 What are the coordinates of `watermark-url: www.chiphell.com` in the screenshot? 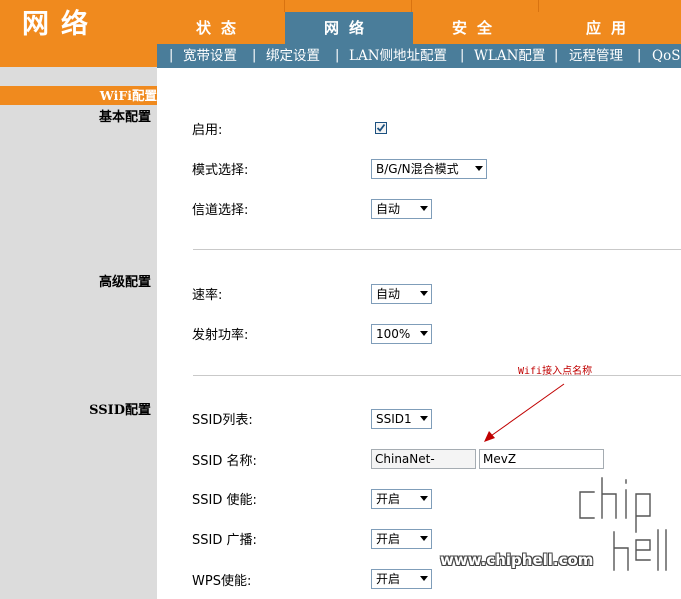 It's located at (517, 560).